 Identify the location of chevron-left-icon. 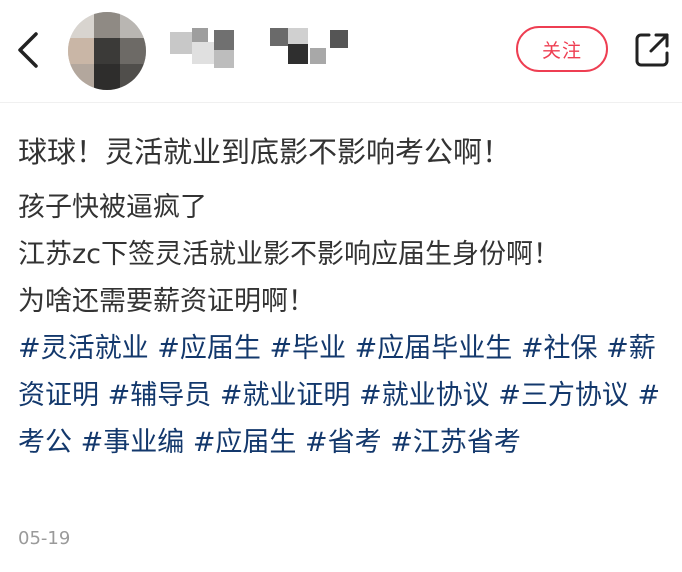
(28, 50).